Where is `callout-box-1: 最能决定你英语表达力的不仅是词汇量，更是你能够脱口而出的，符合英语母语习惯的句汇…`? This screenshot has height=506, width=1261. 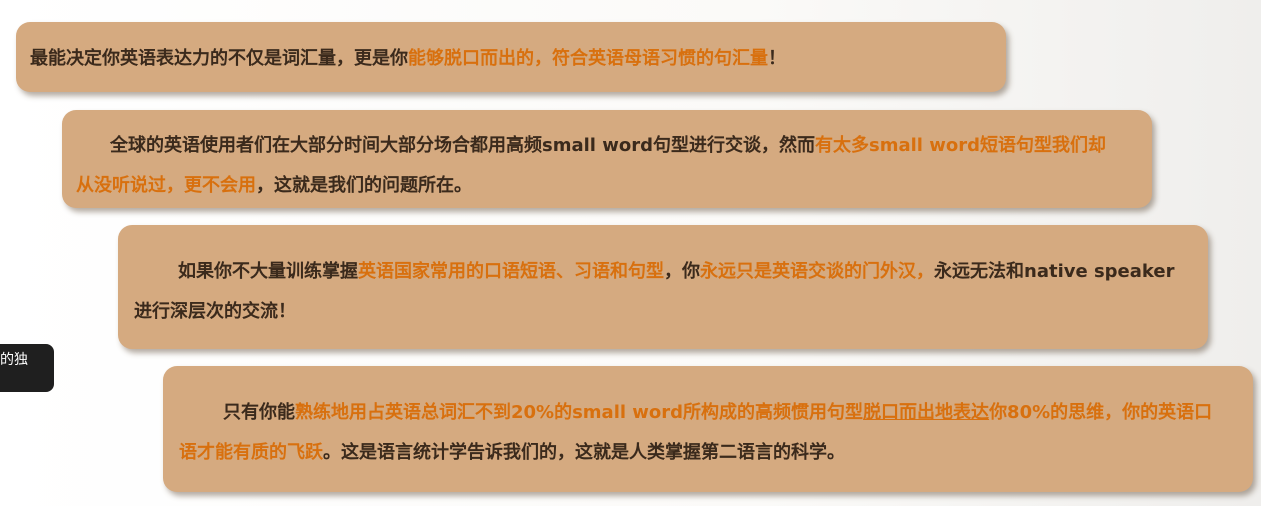 callout-box-1: 最能决定你英语表达力的不仅是词汇量，更是你能够脱口而出的，符合英语母语习惯的句汇… is located at coordinates (511, 57).